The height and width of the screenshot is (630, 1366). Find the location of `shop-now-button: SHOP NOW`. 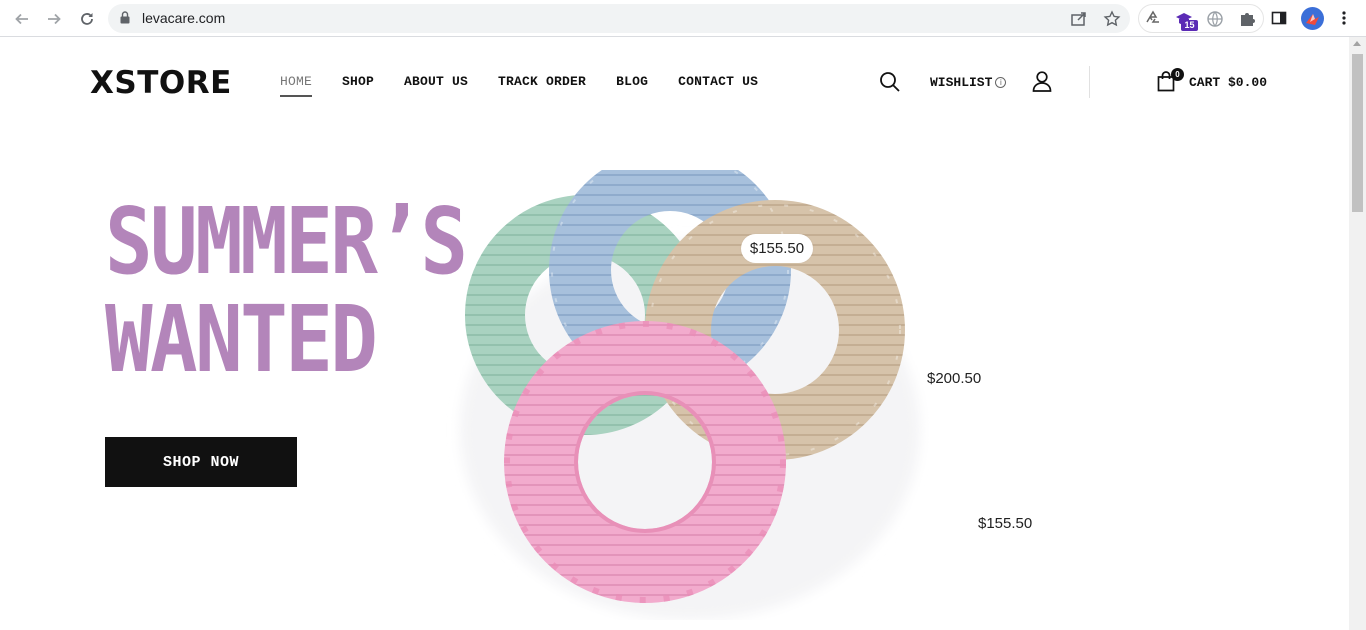

shop-now-button: SHOP NOW is located at coordinates (201, 462).